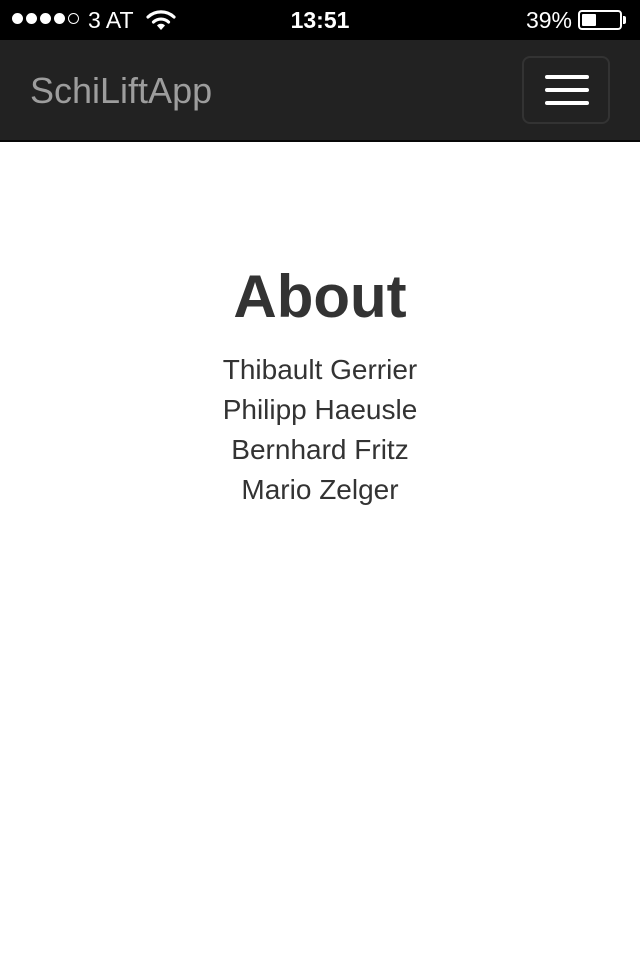  What do you see at coordinates (589, 20) in the screenshot?
I see `battery-level-fill` at bounding box center [589, 20].